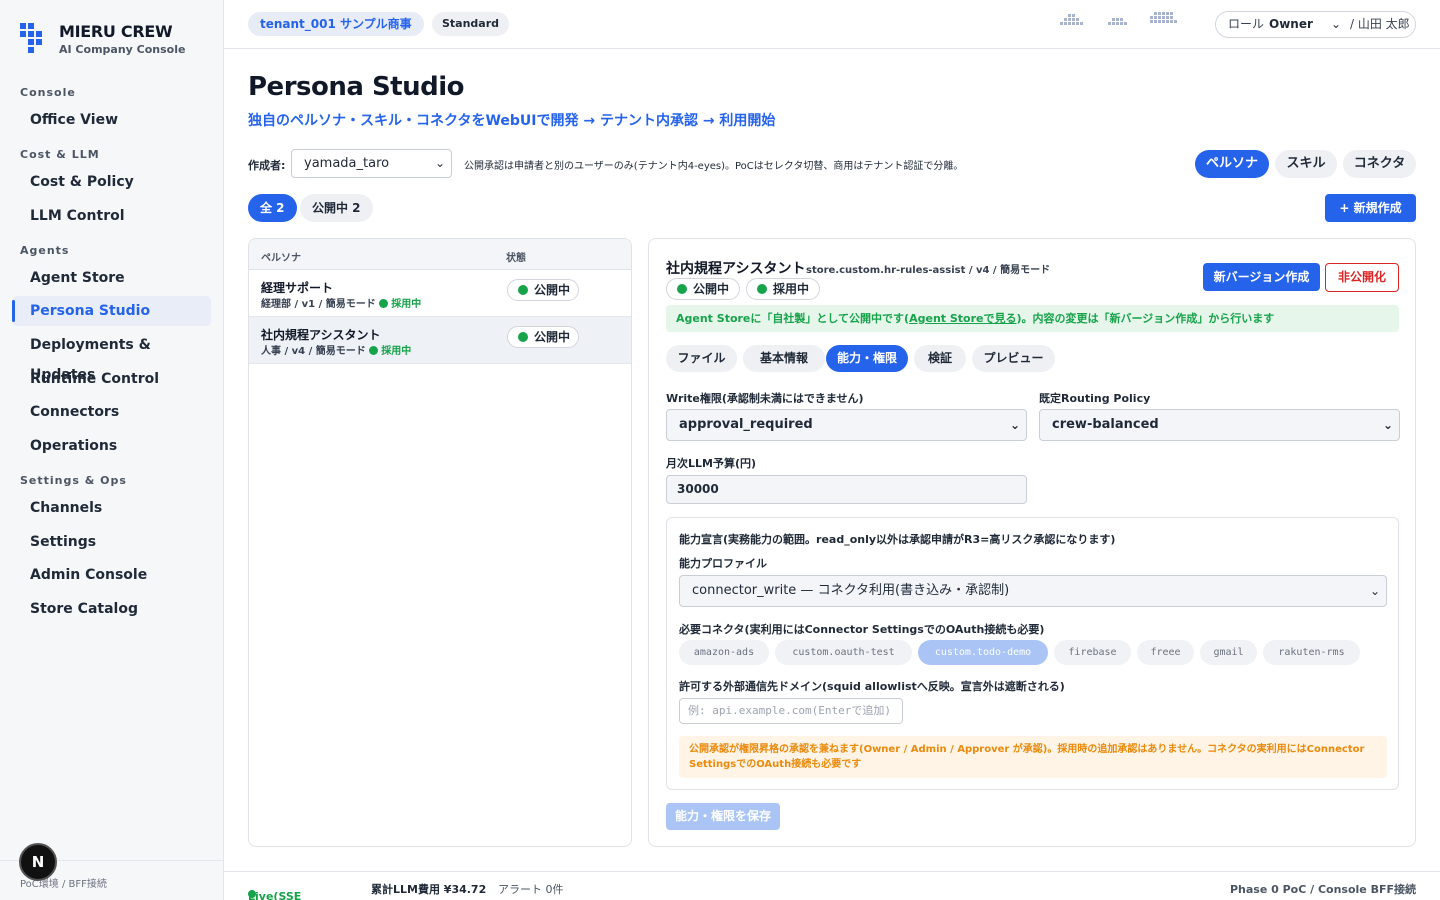 The width and height of the screenshot is (1440, 900). I want to click on brand-title: MIERU CREW, so click(116, 31).